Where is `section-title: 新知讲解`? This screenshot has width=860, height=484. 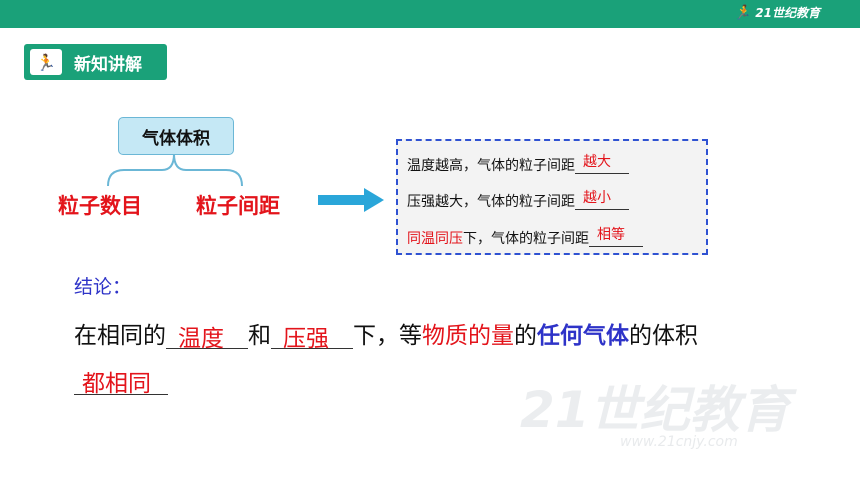 section-title: 新知讲解 is located at coordinates (108, 64).